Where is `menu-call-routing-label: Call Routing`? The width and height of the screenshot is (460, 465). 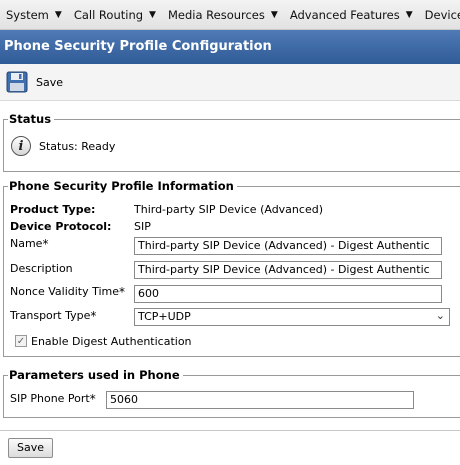 menu-call-routing-label: Call Routing is located at coordinates (108, 14).